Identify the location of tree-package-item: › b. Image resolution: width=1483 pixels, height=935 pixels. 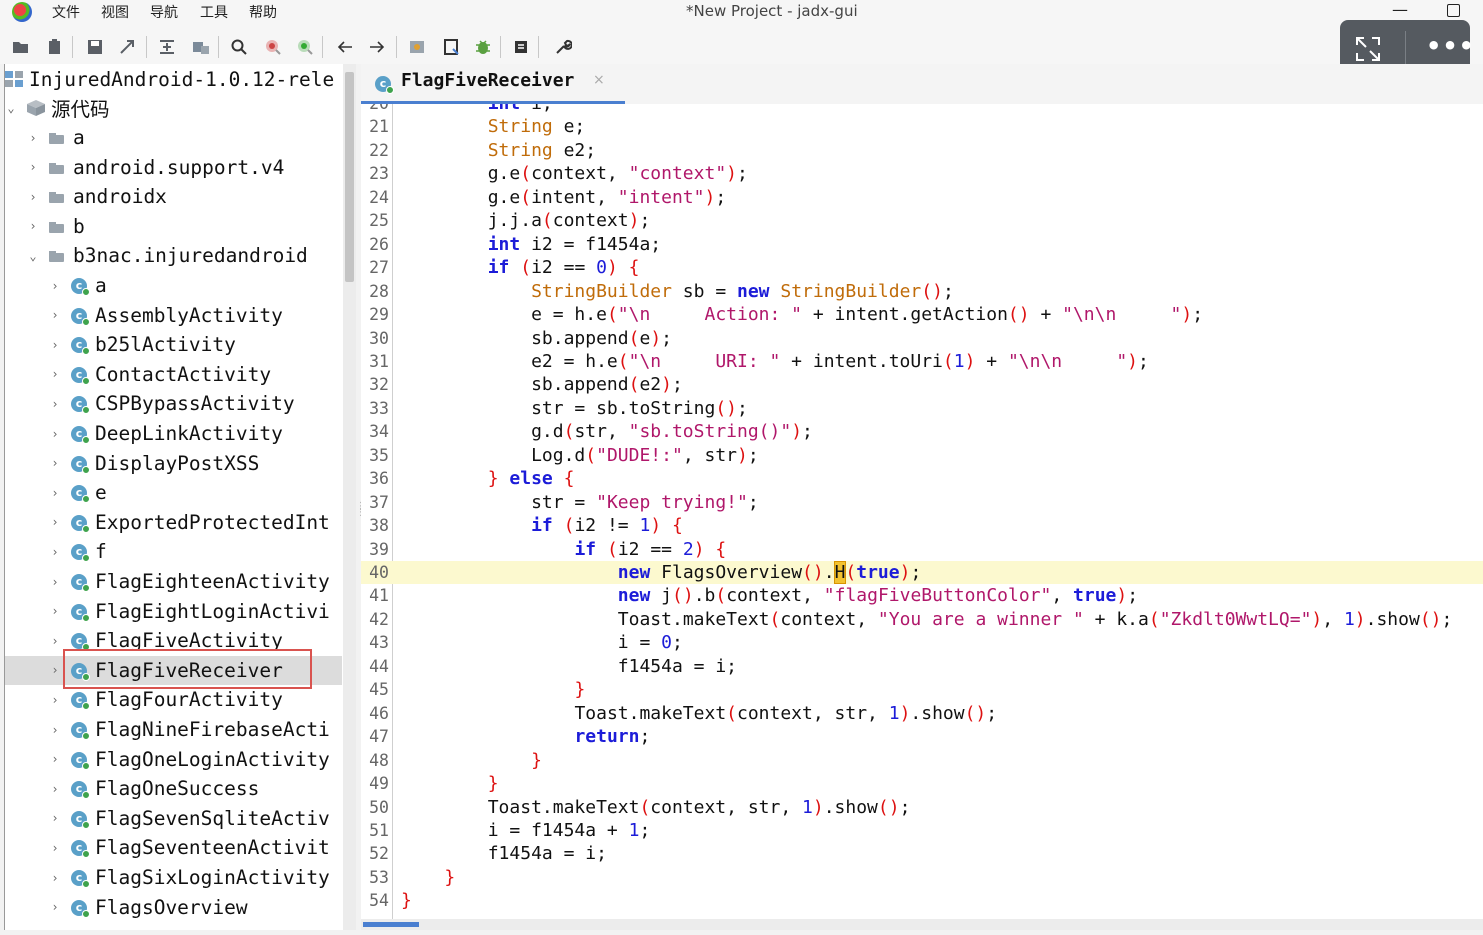
(173, 226).